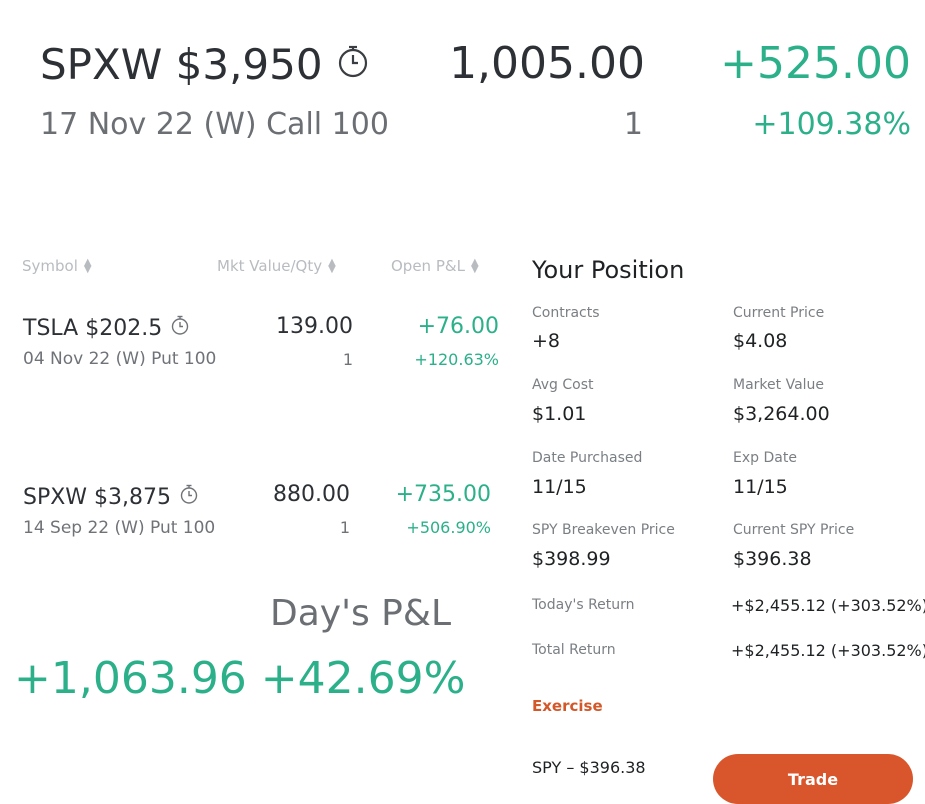  I want to click on current-price-value: $4.08, so click(760, 341).